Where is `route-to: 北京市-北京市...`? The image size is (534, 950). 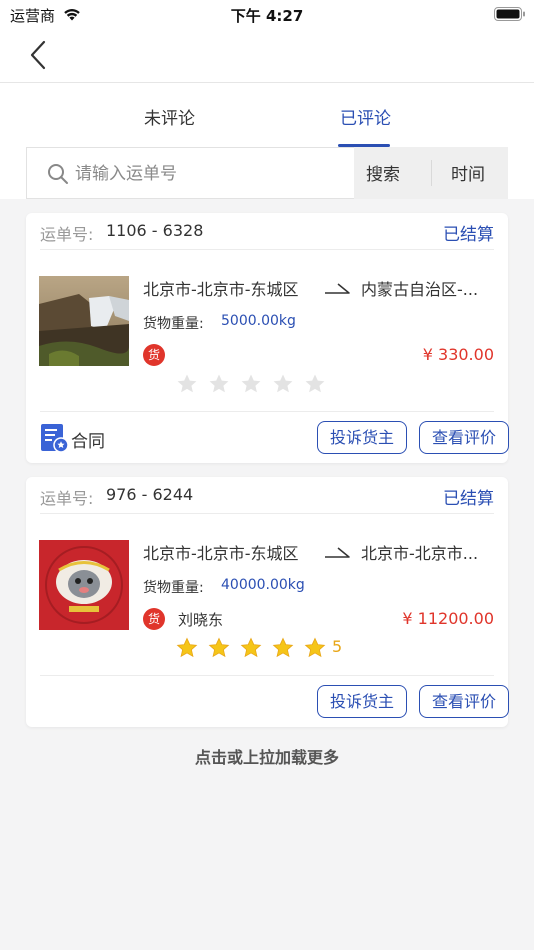 route-to: 北京市-北京市... is located at coordinates (420, 553).